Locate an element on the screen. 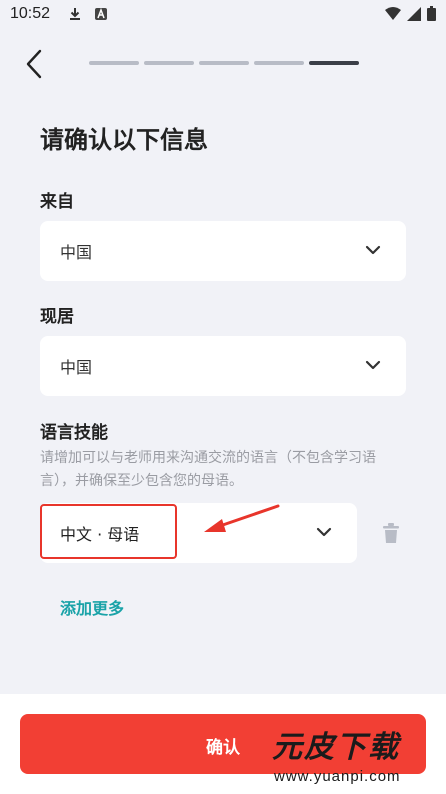 The height and width of the screenshot is (794, 446). add-more-link: 添加更多 is located at coordinates (92, 607).